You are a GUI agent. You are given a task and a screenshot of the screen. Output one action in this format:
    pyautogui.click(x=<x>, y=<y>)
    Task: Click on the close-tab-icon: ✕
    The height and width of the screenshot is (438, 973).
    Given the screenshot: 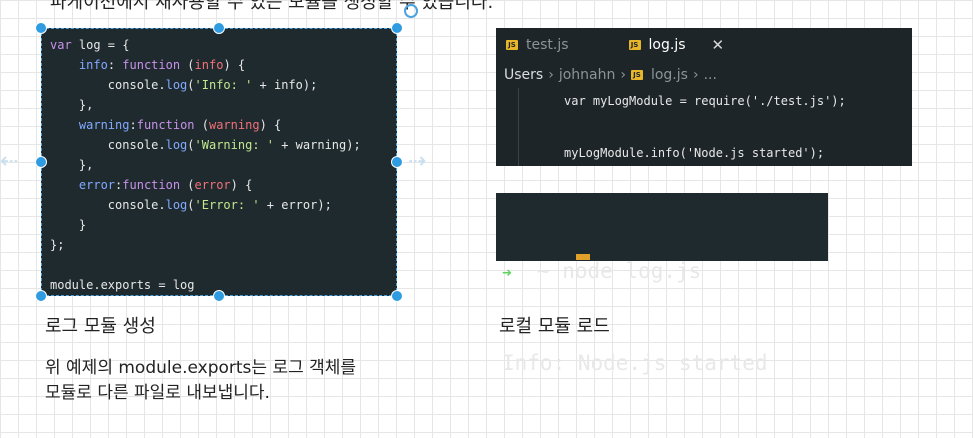 What is the action you would take?
    pyautogui.click(x=718, y=45)
    